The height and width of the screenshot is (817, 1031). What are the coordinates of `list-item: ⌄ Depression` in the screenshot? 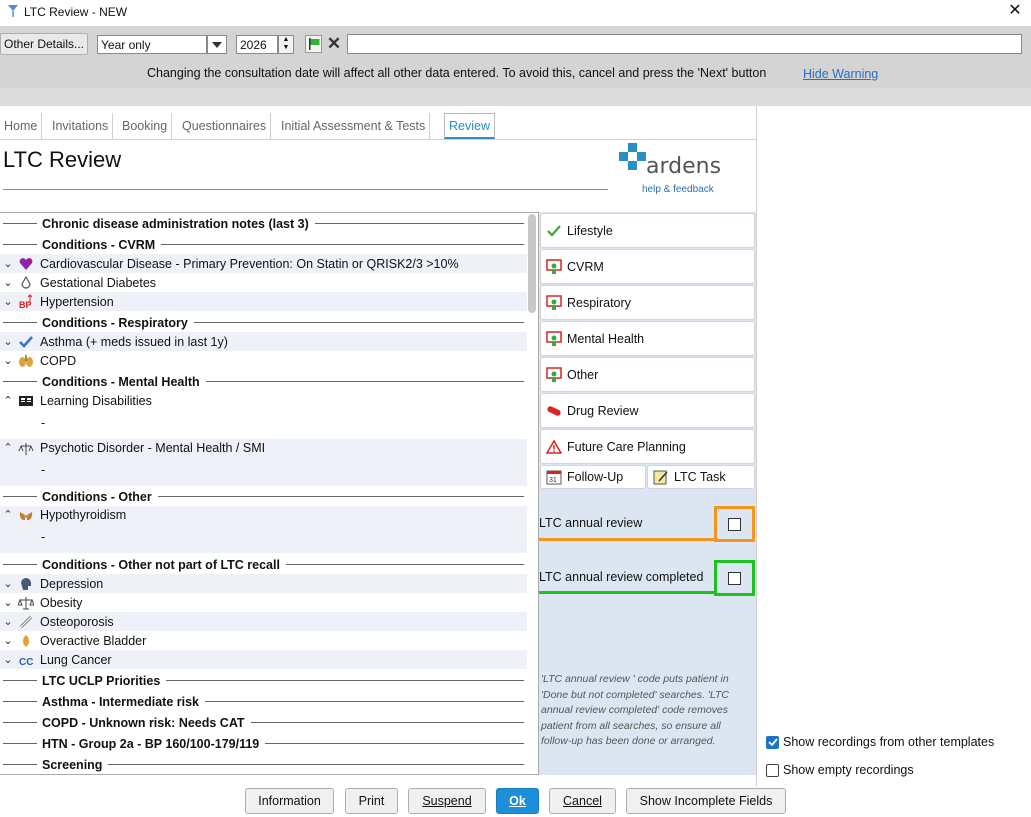 It's located at (263, 583).